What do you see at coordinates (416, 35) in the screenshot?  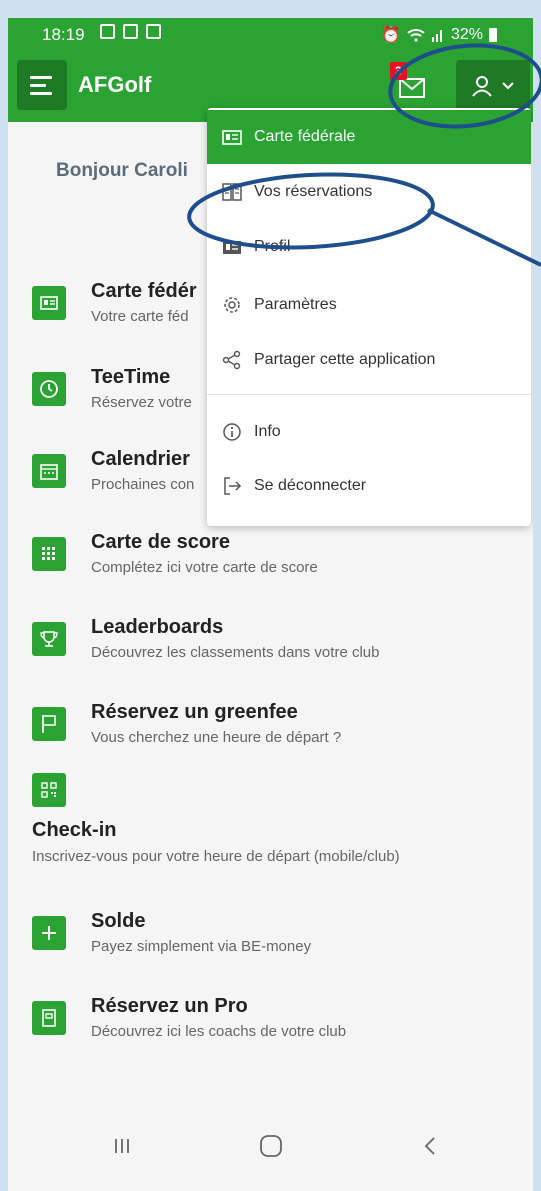 I see `wifi-icon` at bounding box center [416, 35].